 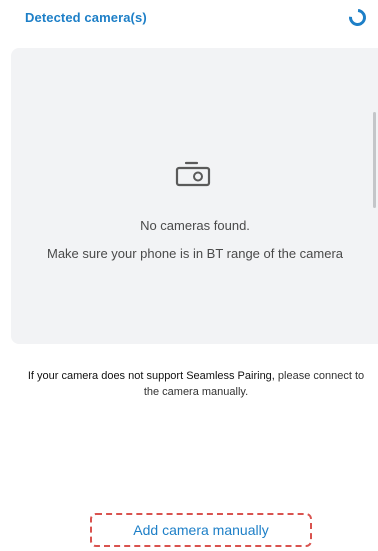 I want to click on header: Detected camera(s), so click(x=189, y=18).